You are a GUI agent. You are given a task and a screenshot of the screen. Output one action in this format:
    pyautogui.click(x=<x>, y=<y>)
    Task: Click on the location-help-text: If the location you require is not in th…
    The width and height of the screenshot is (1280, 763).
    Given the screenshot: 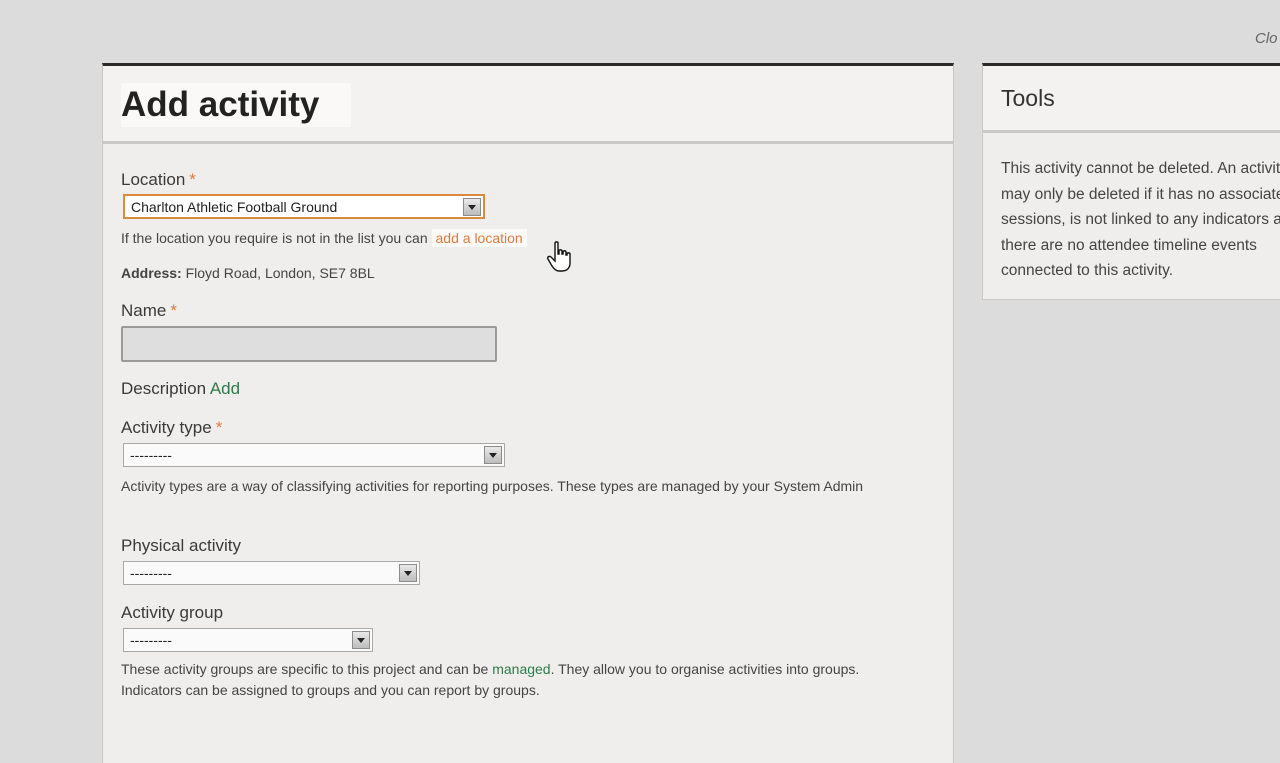 What is the action you would take?
    pyautogui.click(x=276, y=238)
    